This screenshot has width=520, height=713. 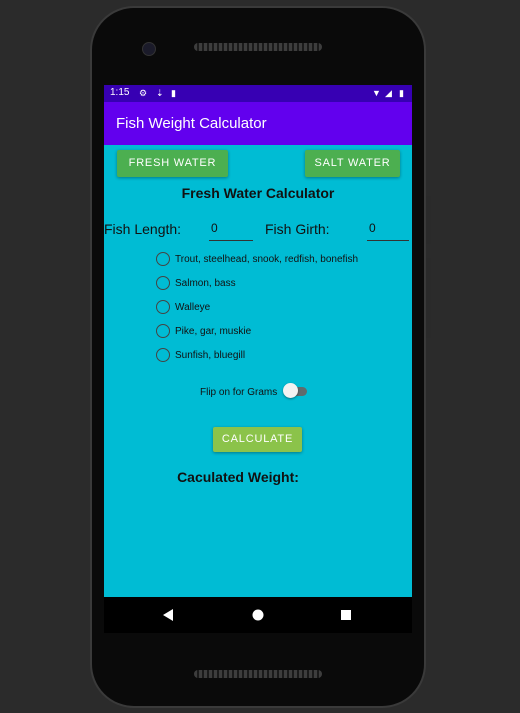 What do you see at coordinates (205, 283) in the screenshot?
I see `radio-label: Salmon, bass` at bounding box center [205, 283].